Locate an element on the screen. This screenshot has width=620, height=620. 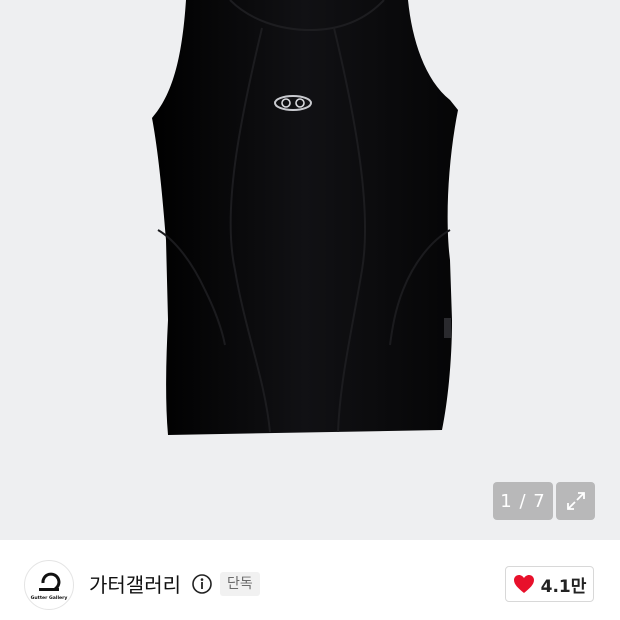
brand-logo-mark: Gutter Gallery is located at coordinates (49, 586).